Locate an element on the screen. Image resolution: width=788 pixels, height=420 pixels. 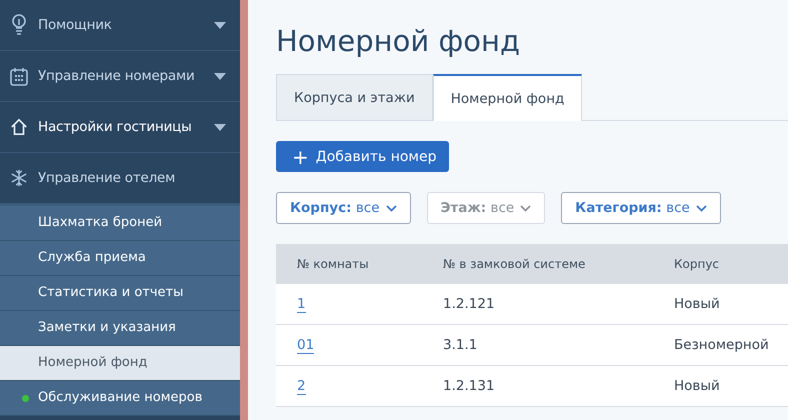
room-link: 1 is located at coordinates (301, 304).